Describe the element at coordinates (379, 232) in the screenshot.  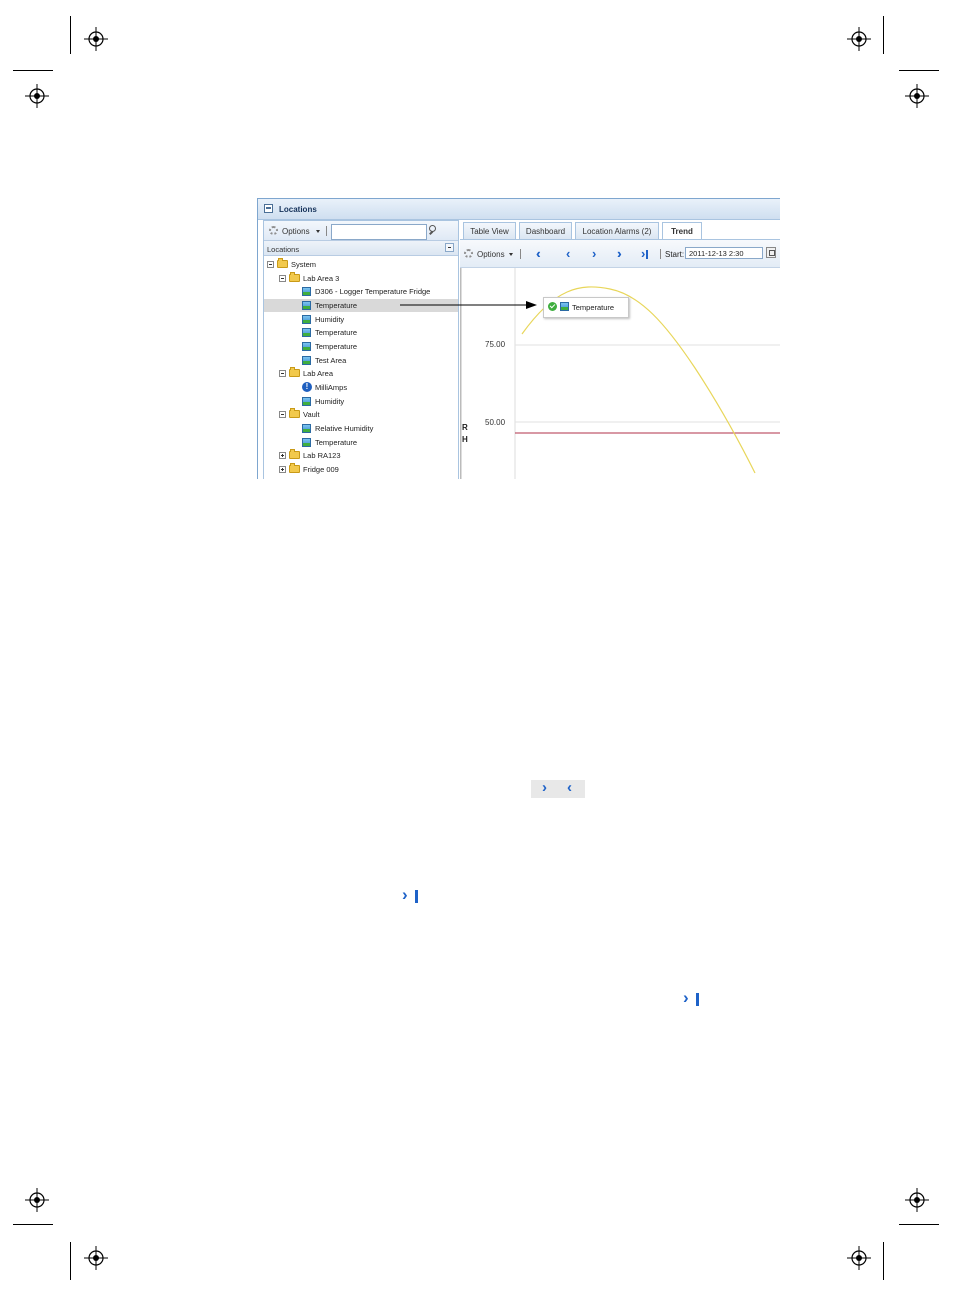
I see `location-search-input` at that location.